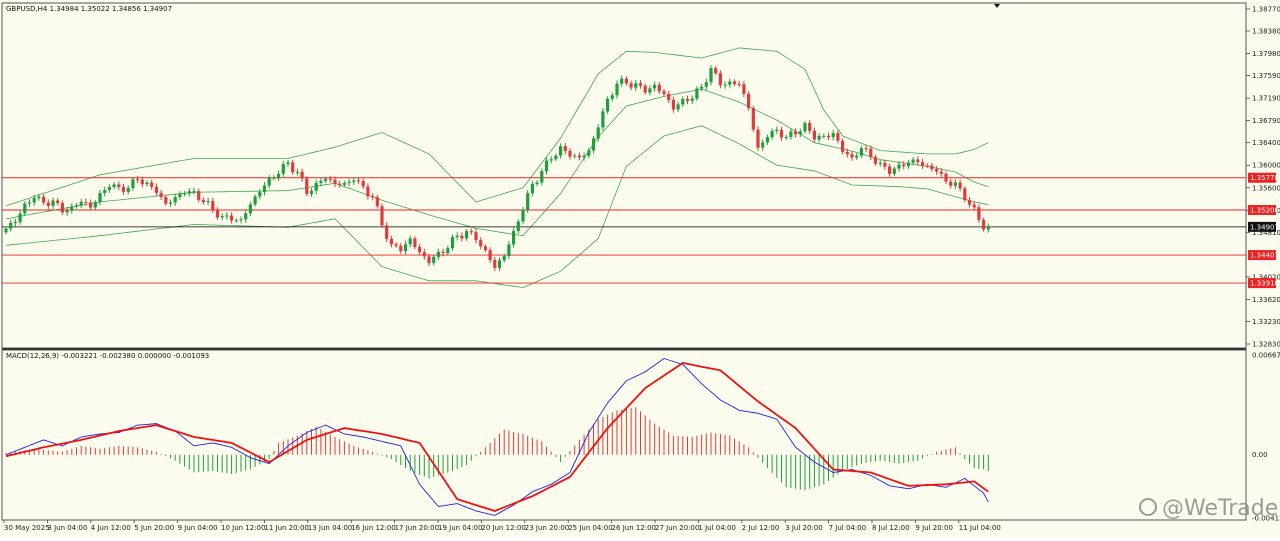 This screenshot has height=541, width=1280. I want to click on time-axis-label: 25 Jun 04:00, so click(590, 528).